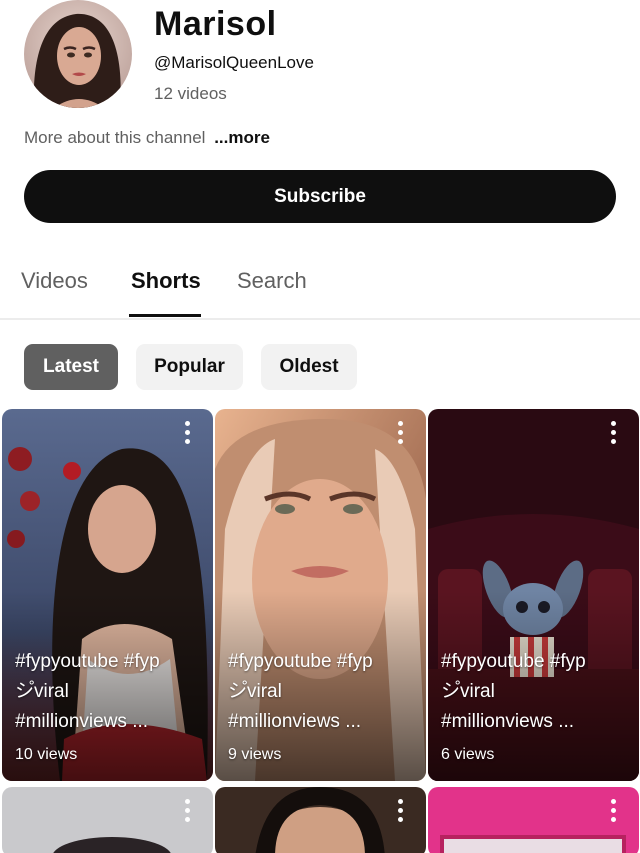  I want to click on tab-search: Search, so click(272, 281).